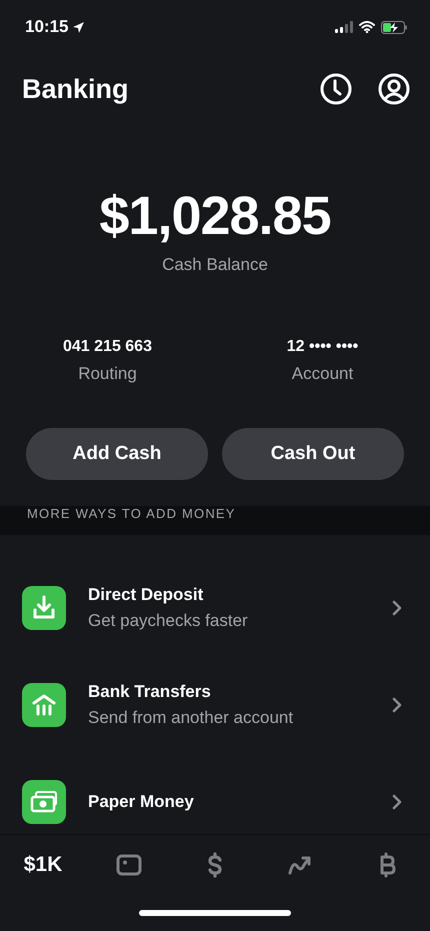  I want to click on profile-icon, so click(394, 89).